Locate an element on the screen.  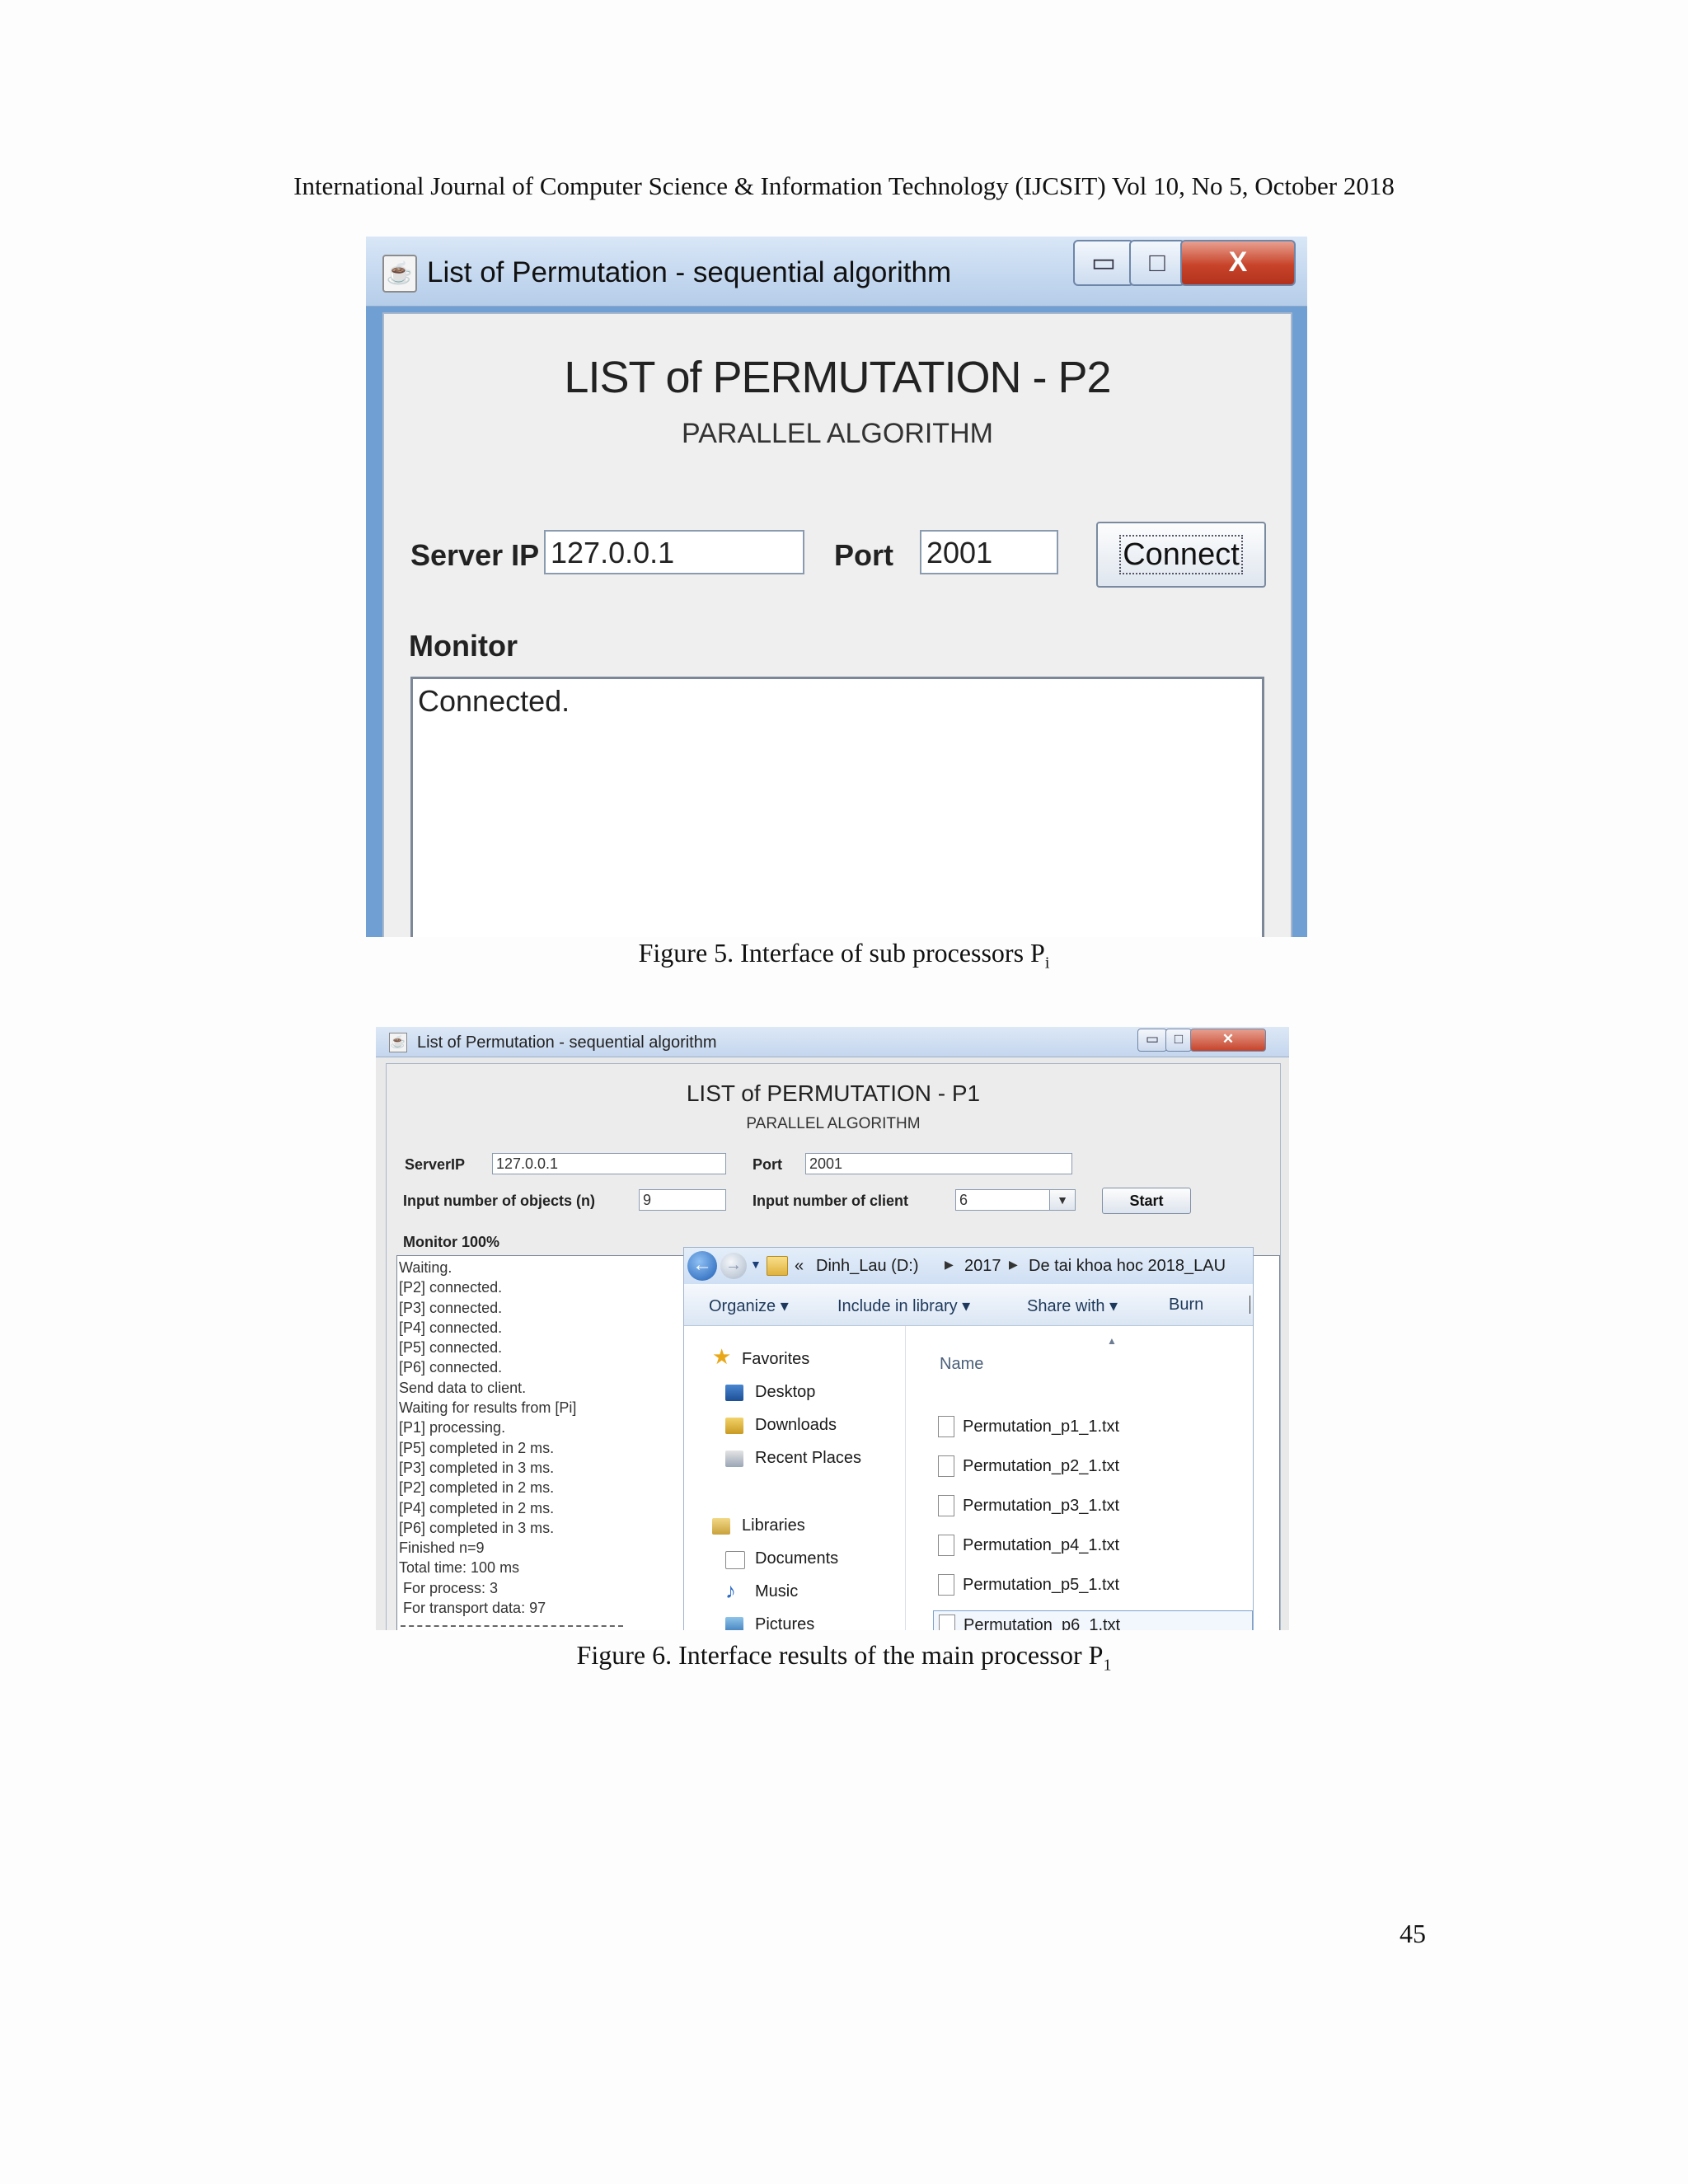
log-line: [P2] connected. is located at coordinates (451, 1287).